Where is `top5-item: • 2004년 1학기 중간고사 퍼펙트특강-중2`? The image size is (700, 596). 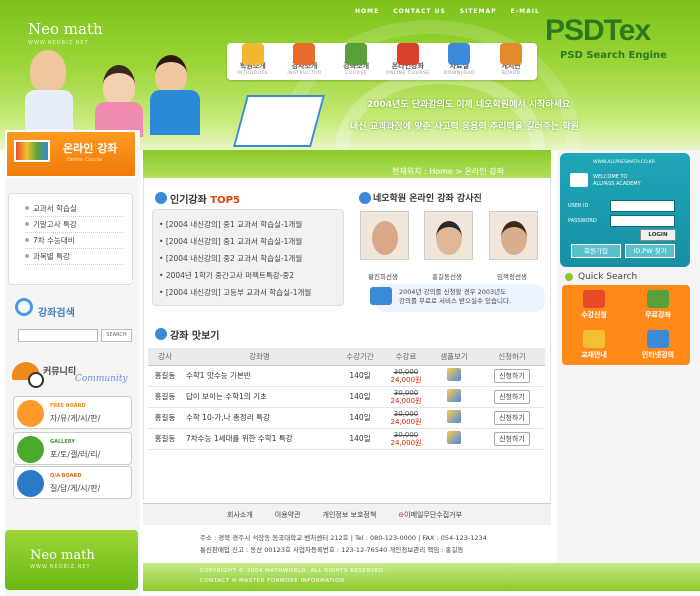
top5-item: • 2004년 1학기 중간고사 퍼펙트특강-중2 is located at coordinates (251, 276).